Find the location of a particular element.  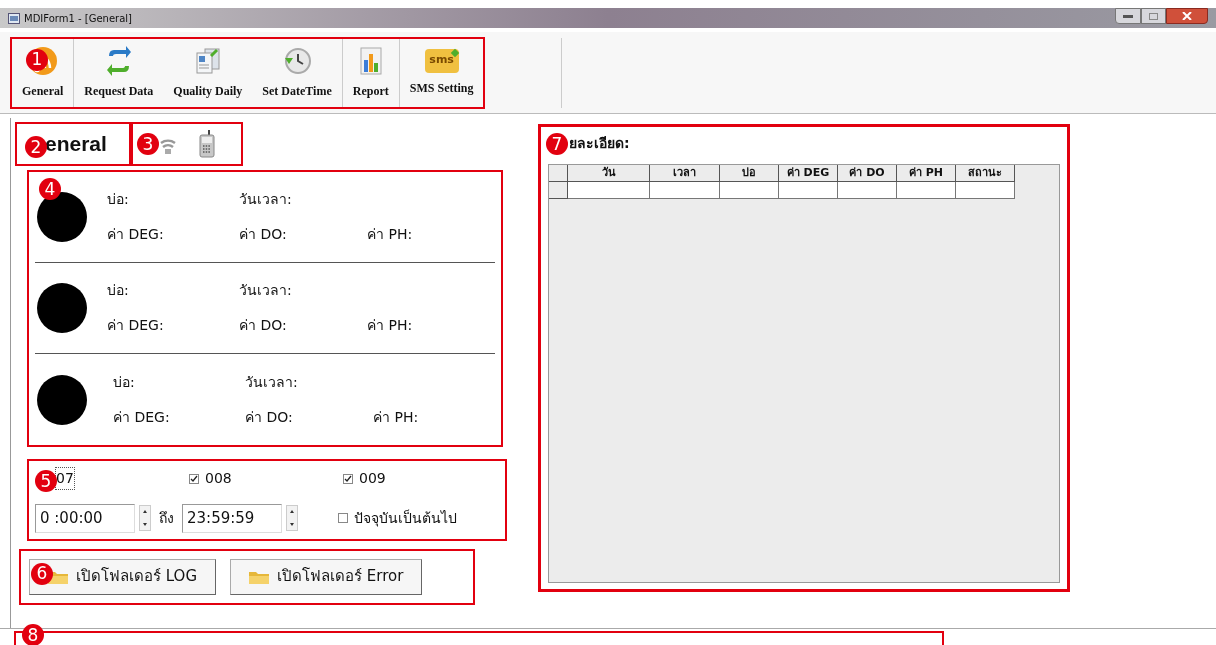

toolbar-button: sms SMS Setting is located at coordinates (441, 72).